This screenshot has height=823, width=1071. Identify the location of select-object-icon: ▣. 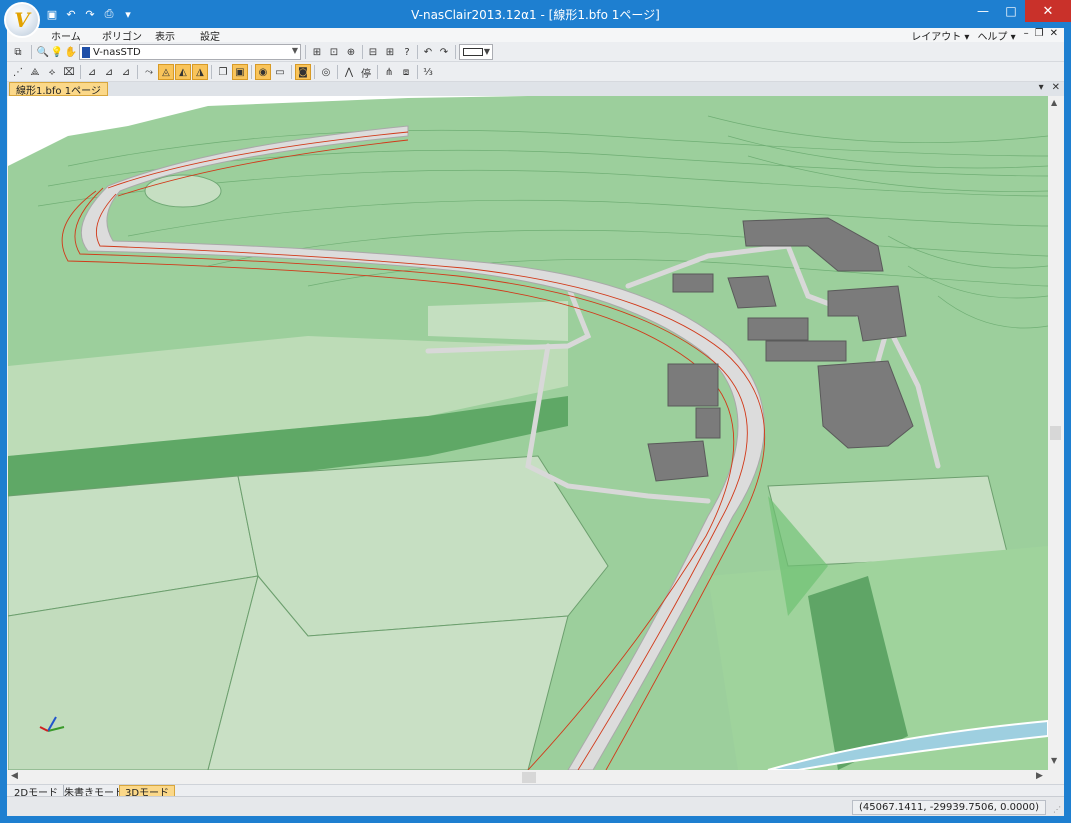
(240, 72).